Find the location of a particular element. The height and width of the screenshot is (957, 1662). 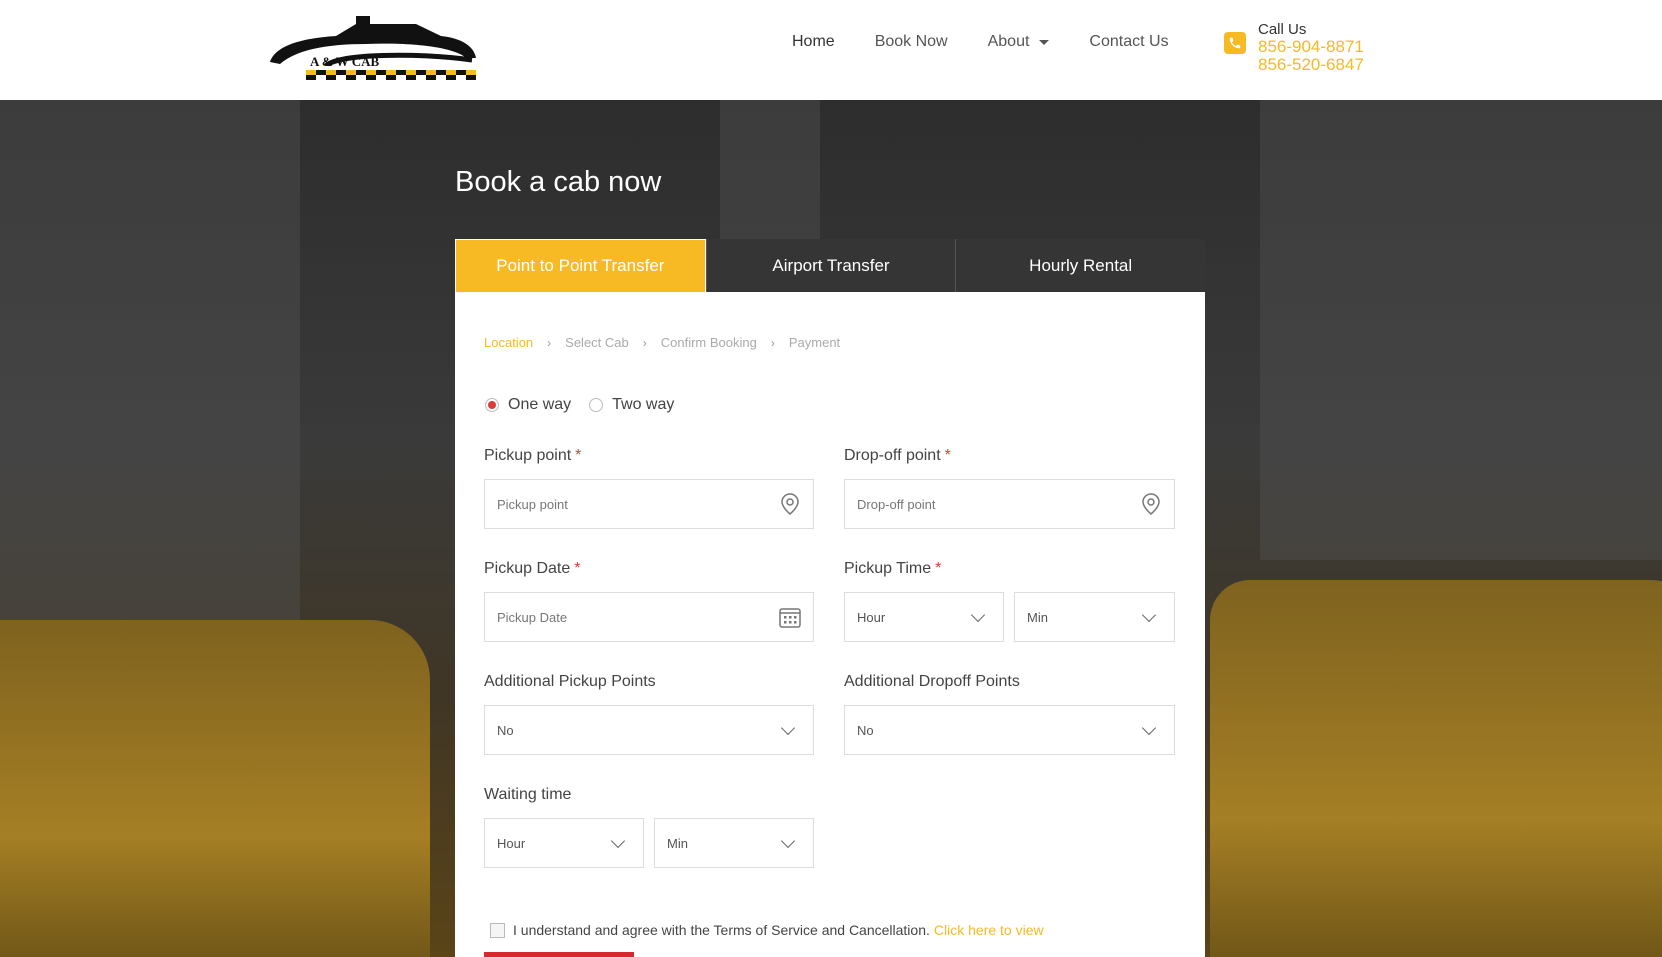

two-way-radio is located at coordinates (596, 405).